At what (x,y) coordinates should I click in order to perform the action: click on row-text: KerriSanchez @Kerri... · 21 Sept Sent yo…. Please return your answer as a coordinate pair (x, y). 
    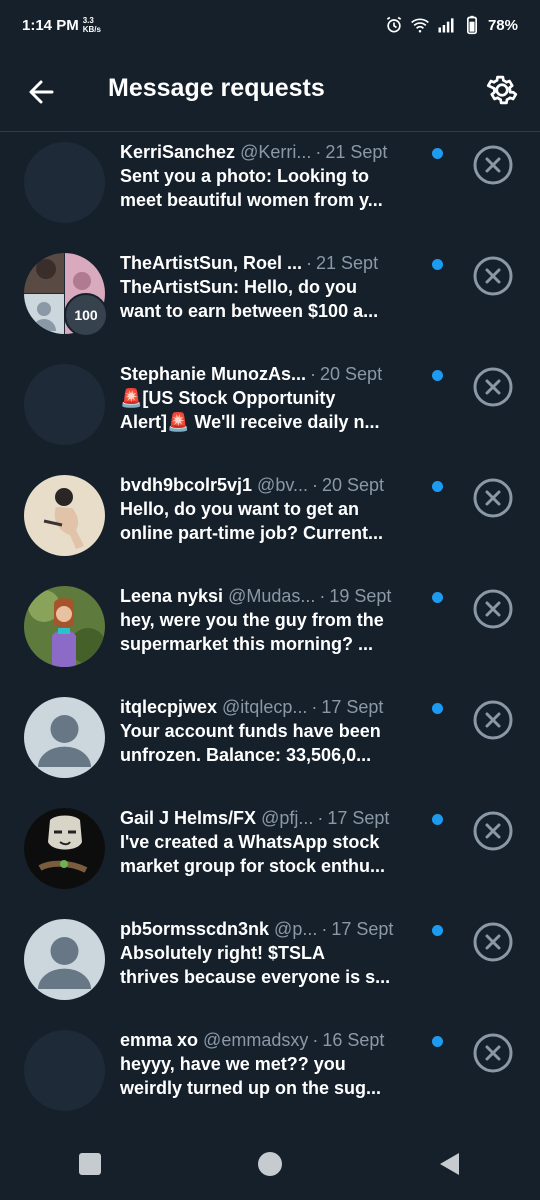
    Looking at the image, I should click on (285, 176).